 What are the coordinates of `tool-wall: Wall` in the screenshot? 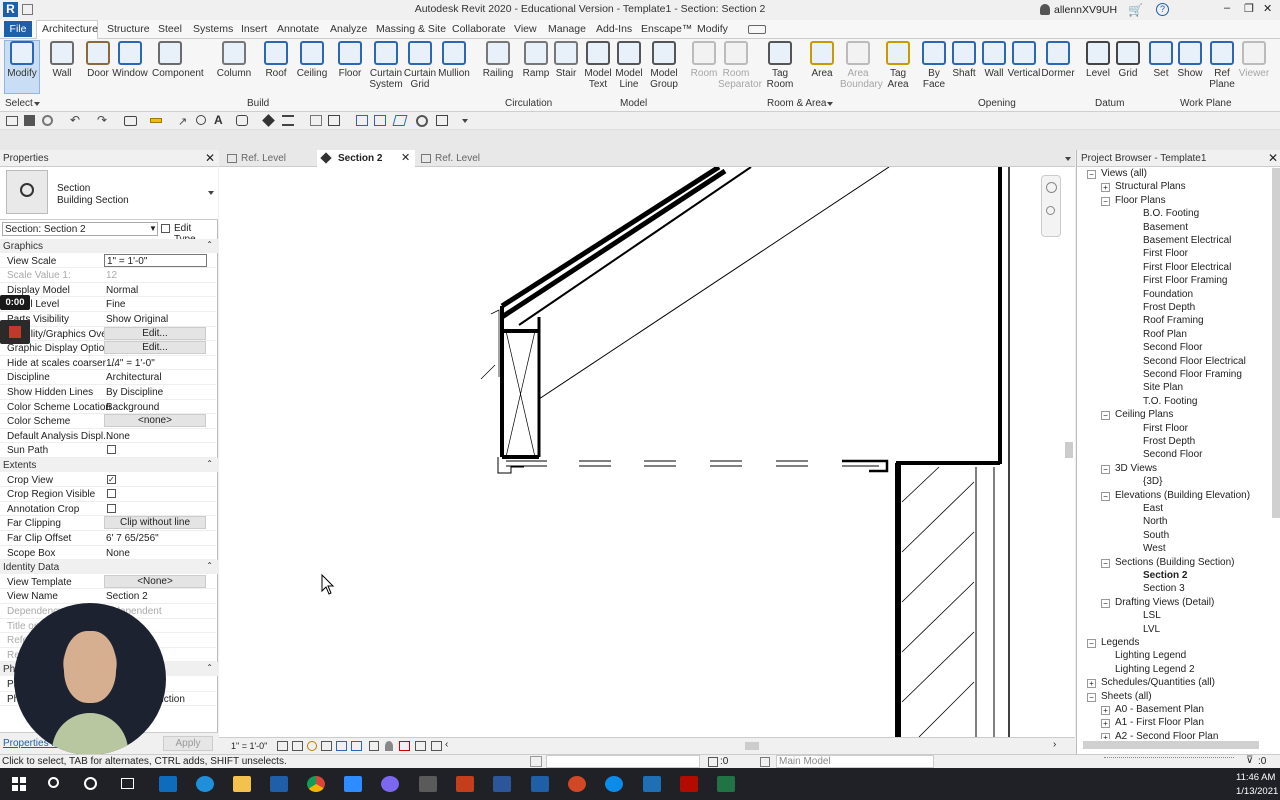 It's located at (62, 60).